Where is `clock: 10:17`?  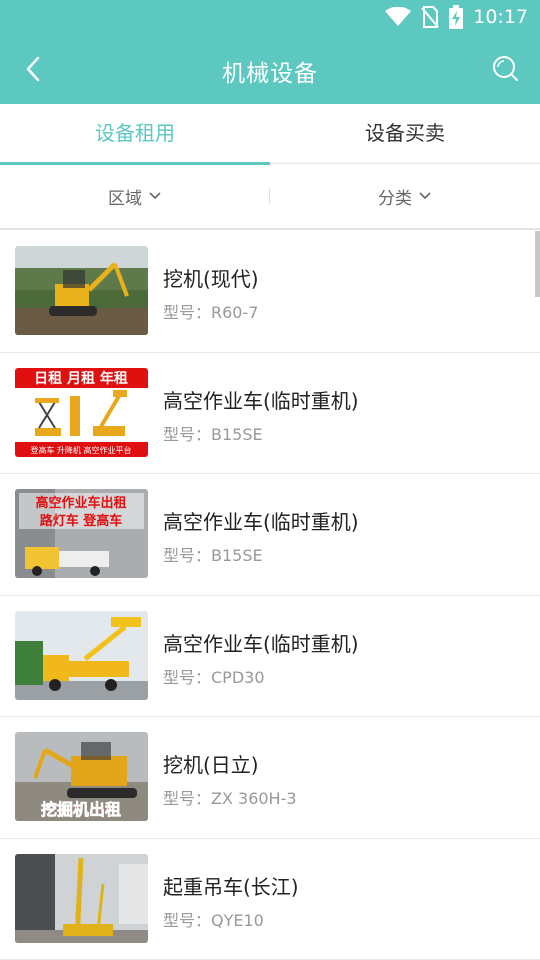
clock: 10:17 is located at coordinates (500, 17).